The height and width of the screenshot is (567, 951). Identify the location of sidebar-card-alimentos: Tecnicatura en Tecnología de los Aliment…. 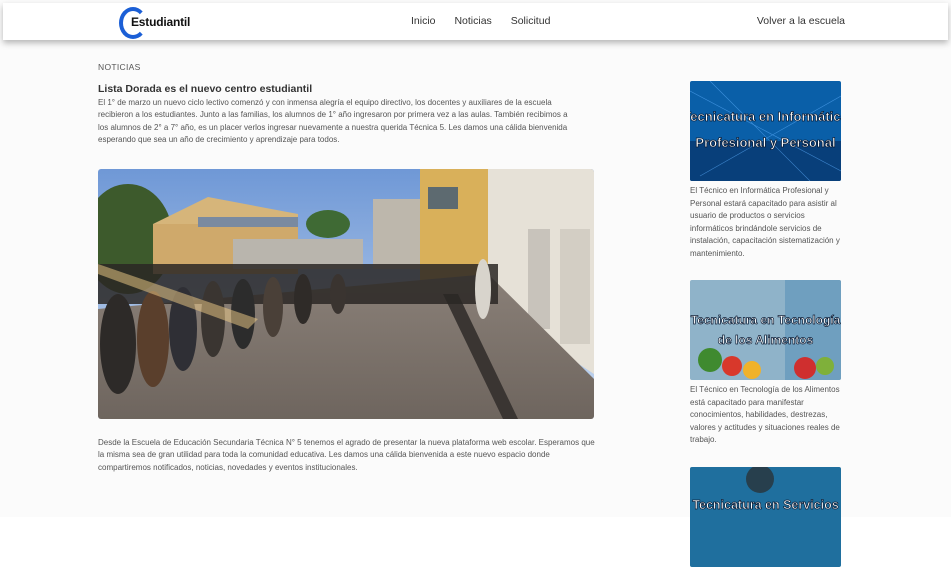
(765, 363).